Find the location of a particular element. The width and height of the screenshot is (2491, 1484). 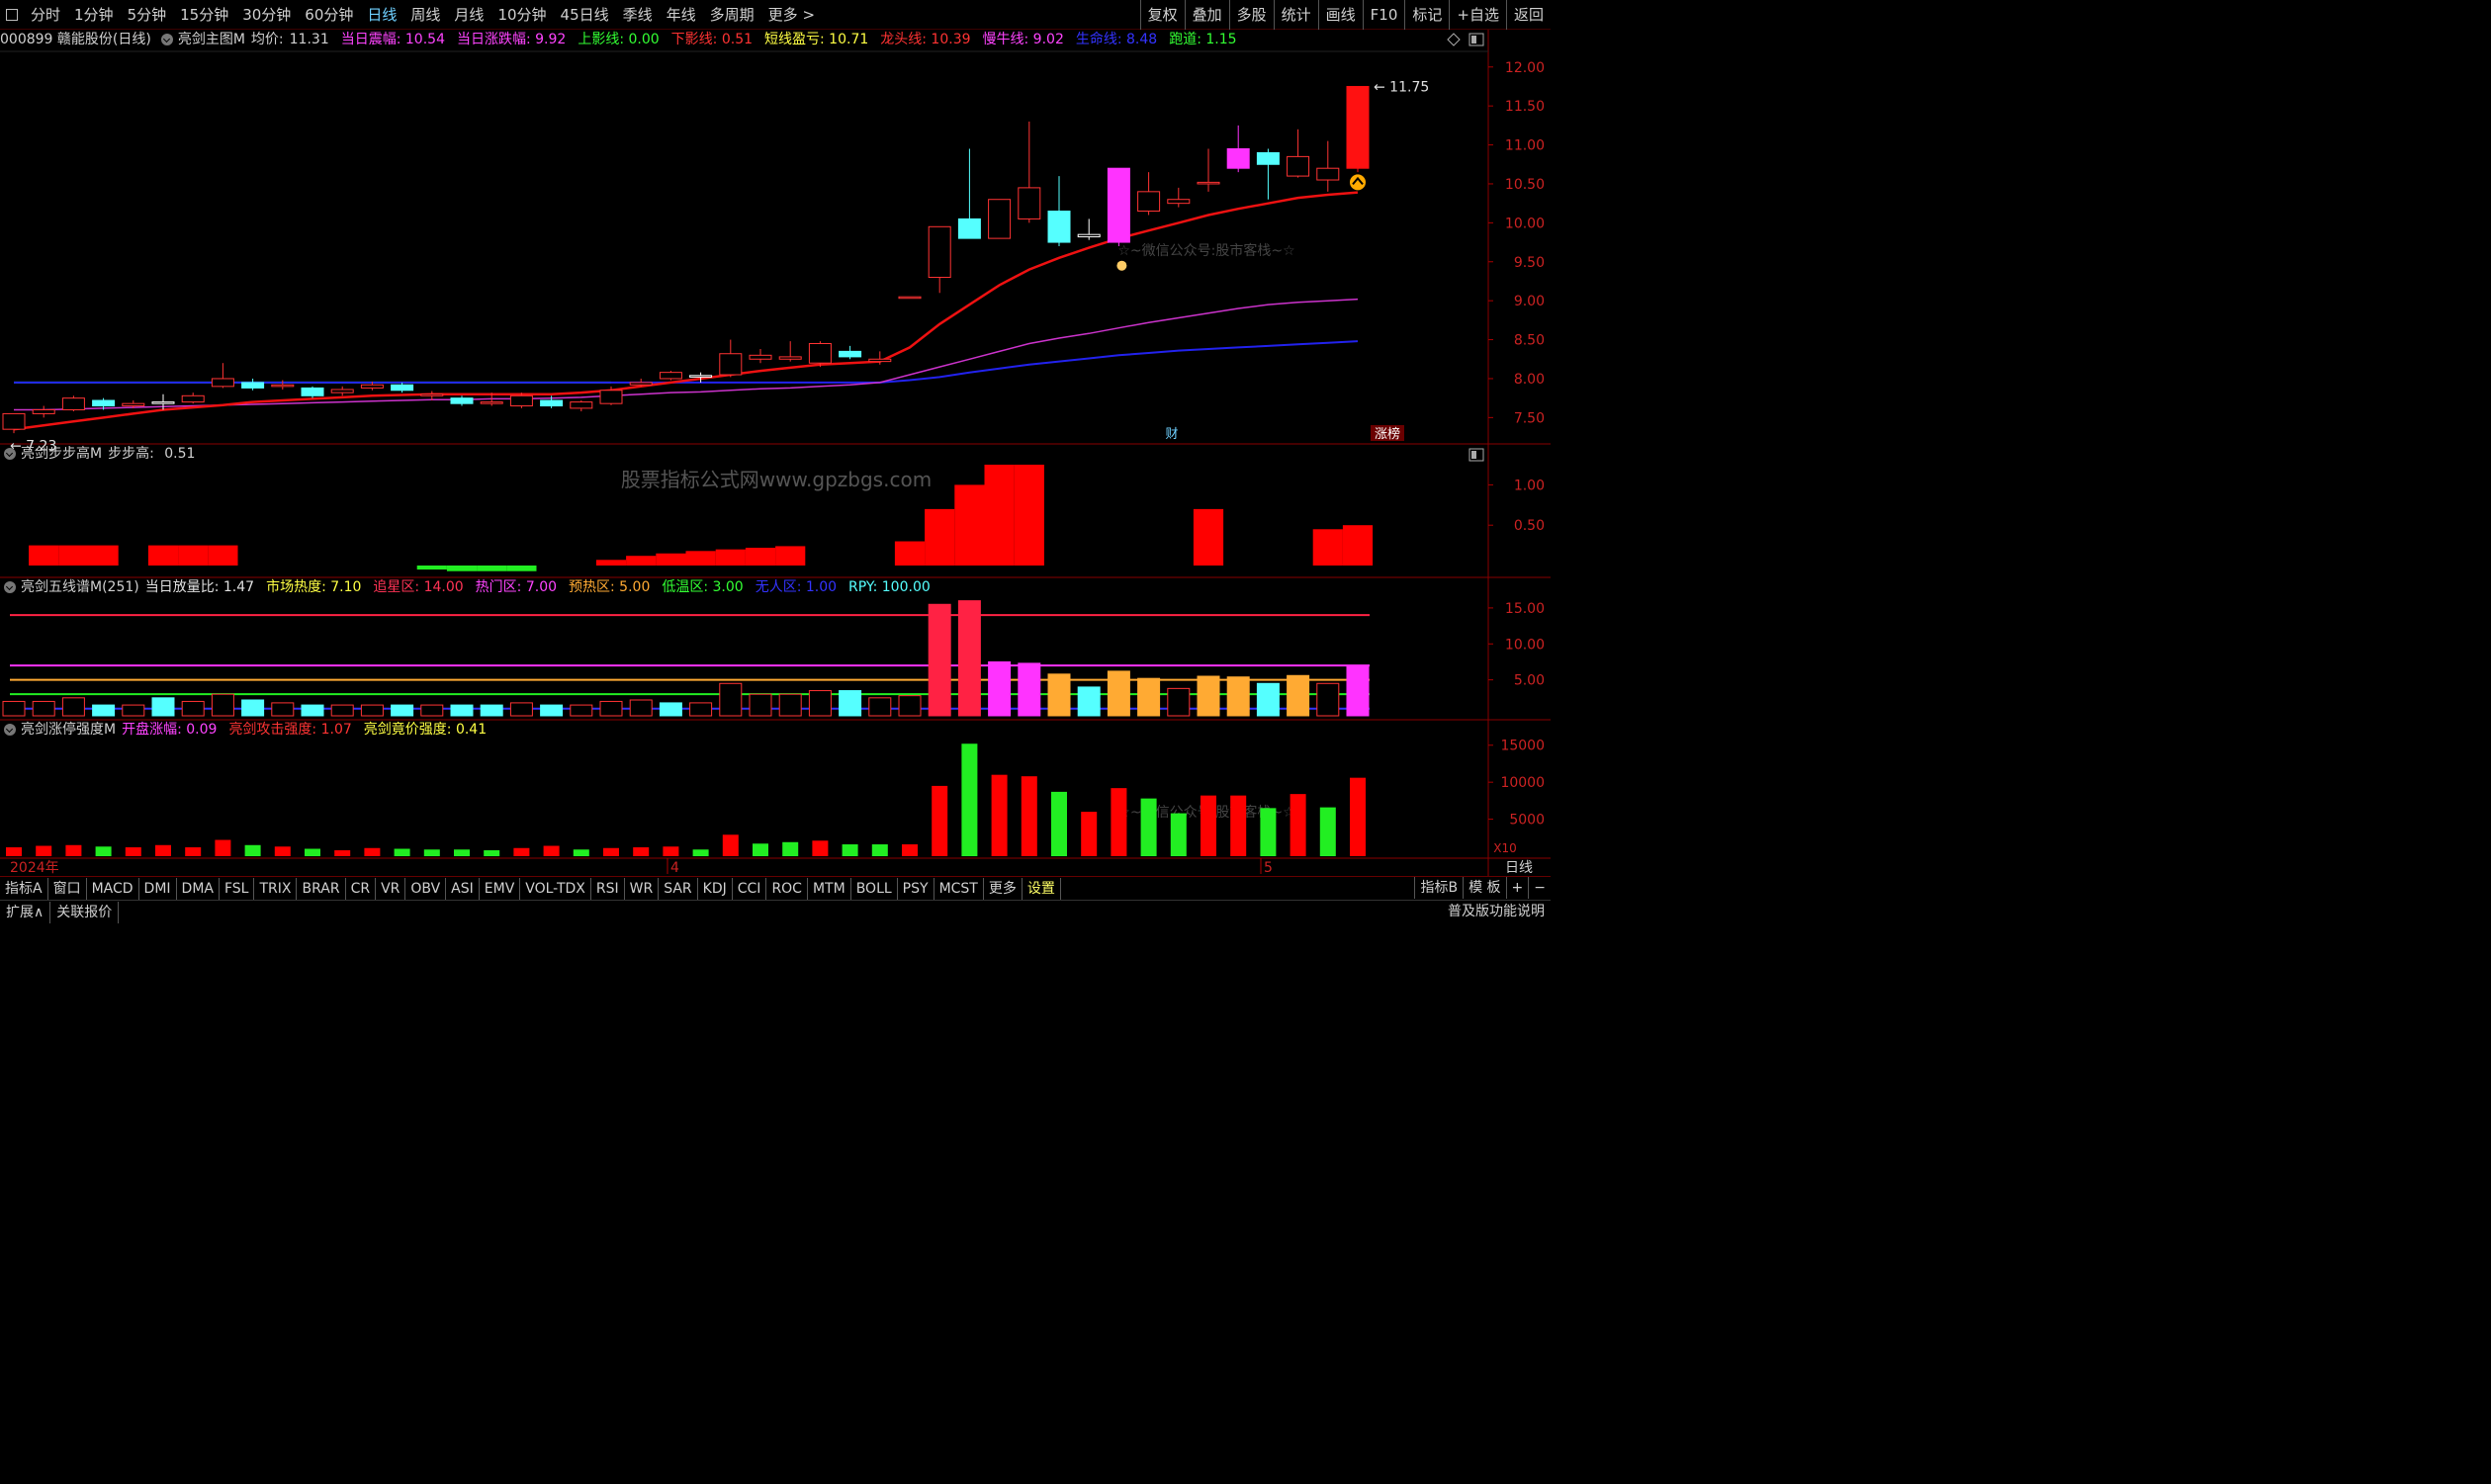

indicator-tab-2: MACD is located at coordinates (113, 888).